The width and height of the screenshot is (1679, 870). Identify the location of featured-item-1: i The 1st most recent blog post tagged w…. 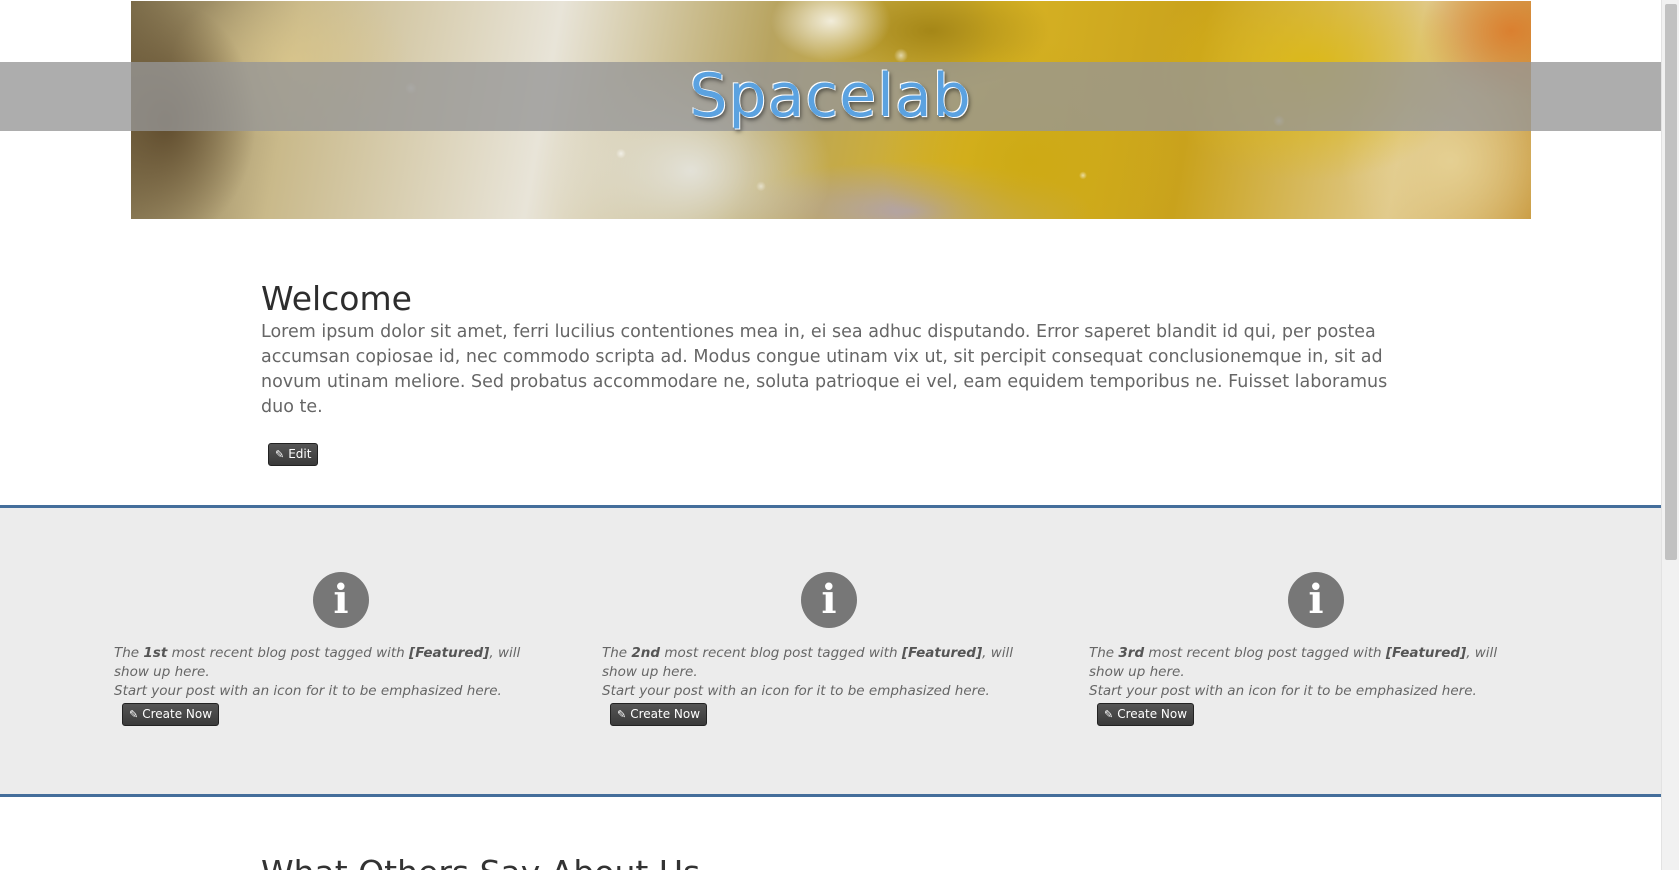
(334, 649).